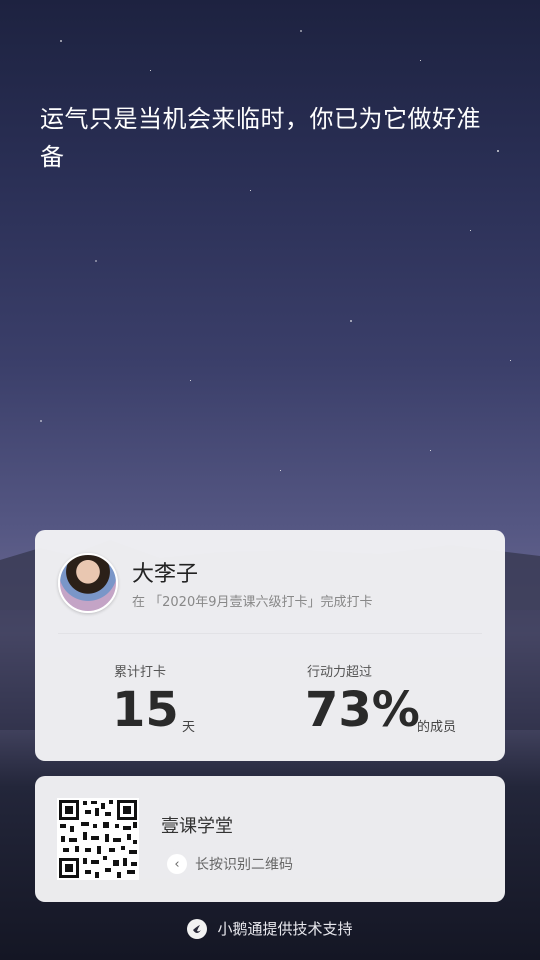  I want to click on user-name: 大李子, so click(165, 574).